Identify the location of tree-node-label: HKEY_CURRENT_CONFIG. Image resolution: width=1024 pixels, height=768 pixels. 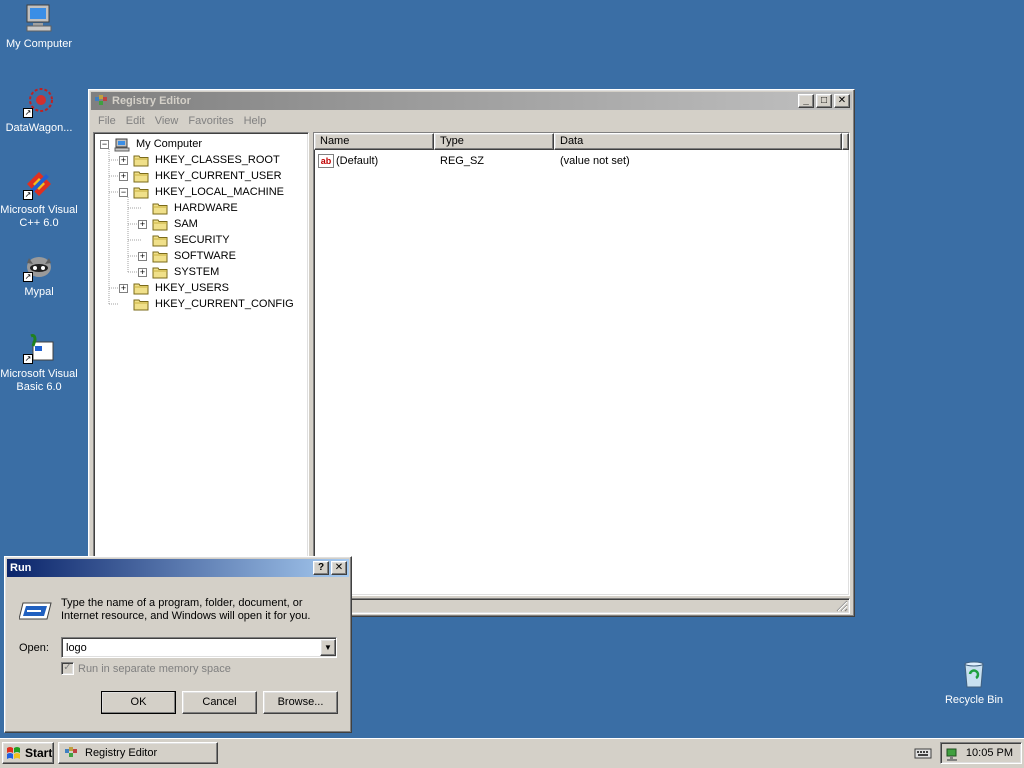
(224, 304).